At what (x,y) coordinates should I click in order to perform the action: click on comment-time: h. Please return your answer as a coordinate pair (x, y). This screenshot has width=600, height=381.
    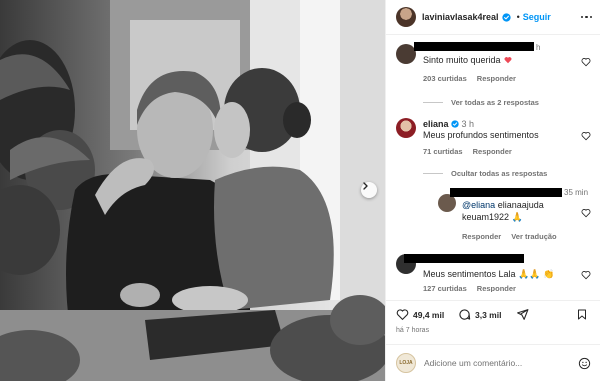
    Looking at the image, I should click on (538, 47).